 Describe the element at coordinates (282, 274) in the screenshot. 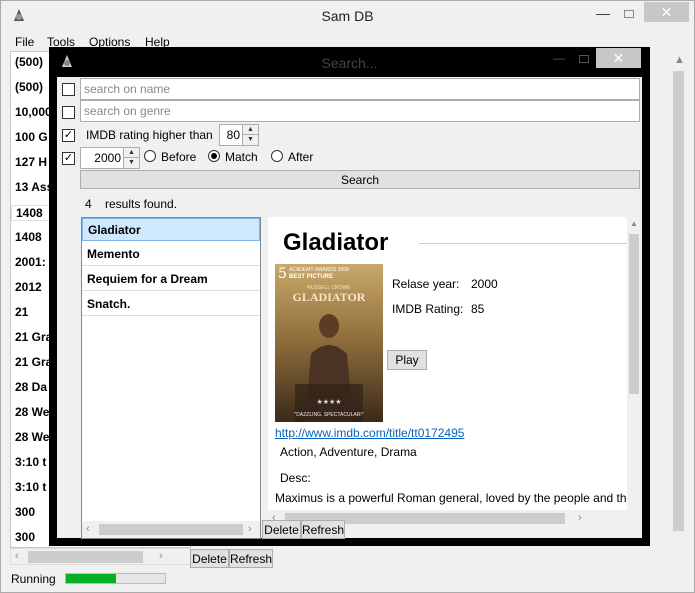

I see `poster-awards-number: 5` at that location.